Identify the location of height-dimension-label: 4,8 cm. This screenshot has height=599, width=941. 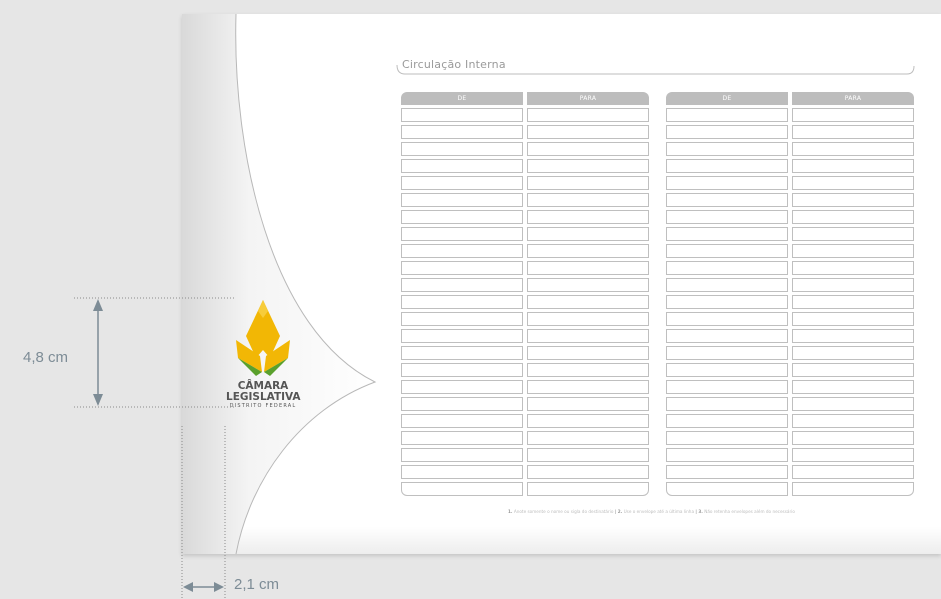
(46, 357).